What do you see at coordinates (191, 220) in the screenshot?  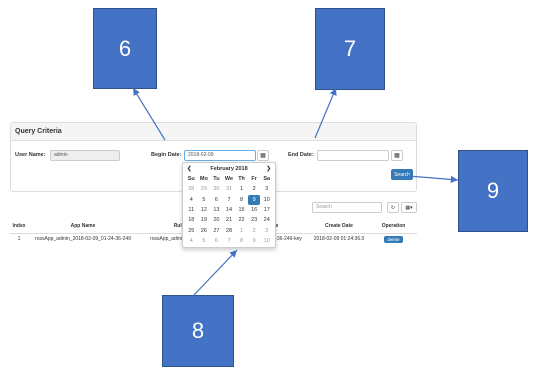 I see `day-cell: 18` at bounding box center [191, 220].